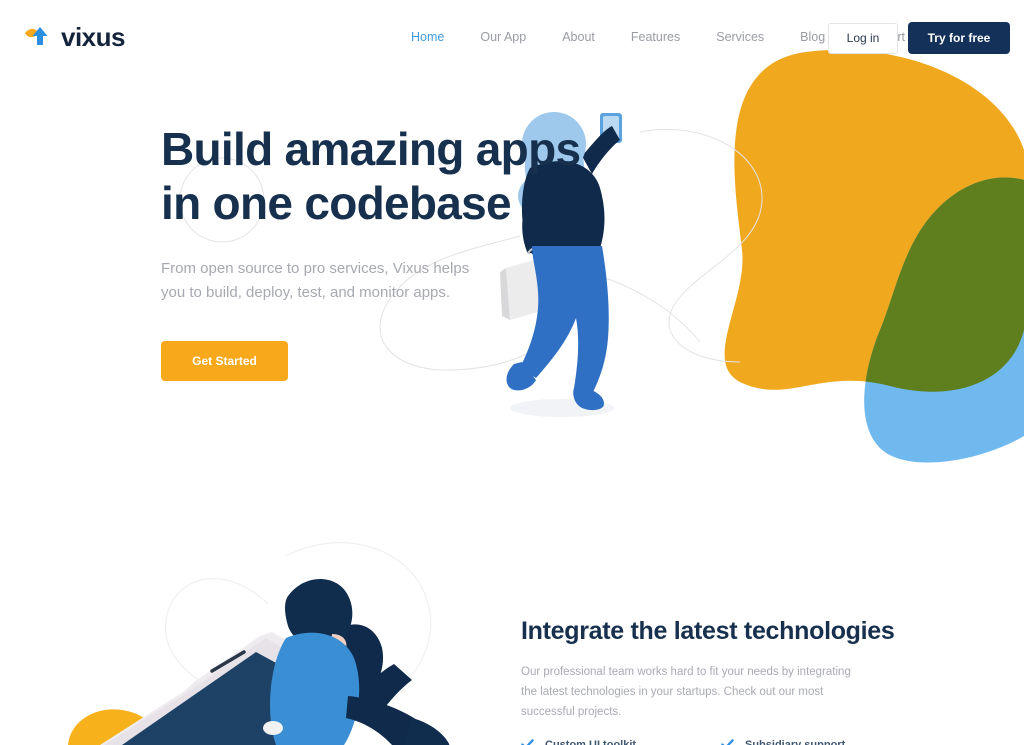 The image size is (1024, 745). Describe the element at coordinates (591, 741) in the screenshot. I see `feature-label: Custom UI toolkit` at that location.